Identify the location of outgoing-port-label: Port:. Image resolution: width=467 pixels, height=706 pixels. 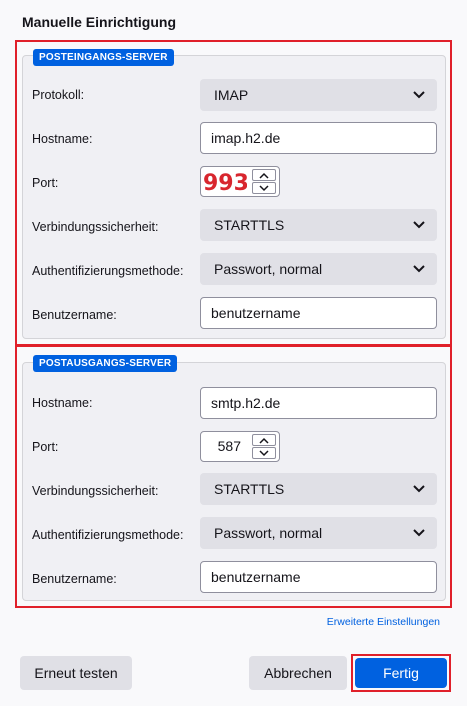
(45, 447).